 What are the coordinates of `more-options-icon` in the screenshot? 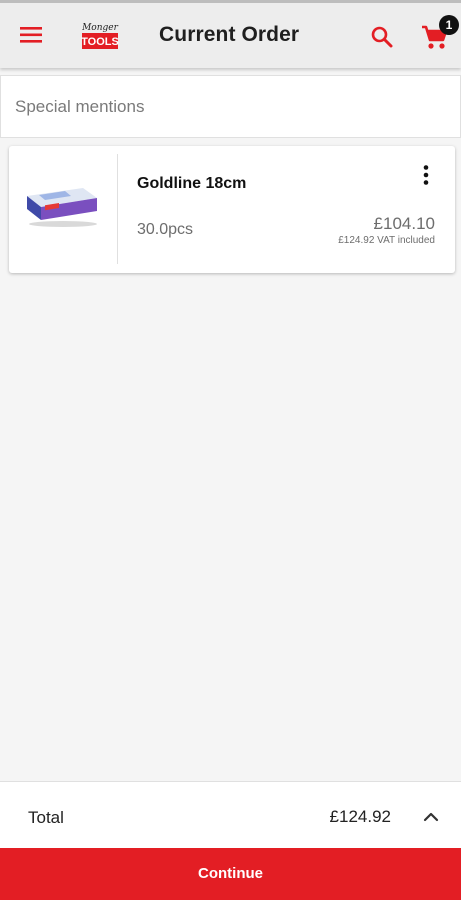 It's located at (426, 175).